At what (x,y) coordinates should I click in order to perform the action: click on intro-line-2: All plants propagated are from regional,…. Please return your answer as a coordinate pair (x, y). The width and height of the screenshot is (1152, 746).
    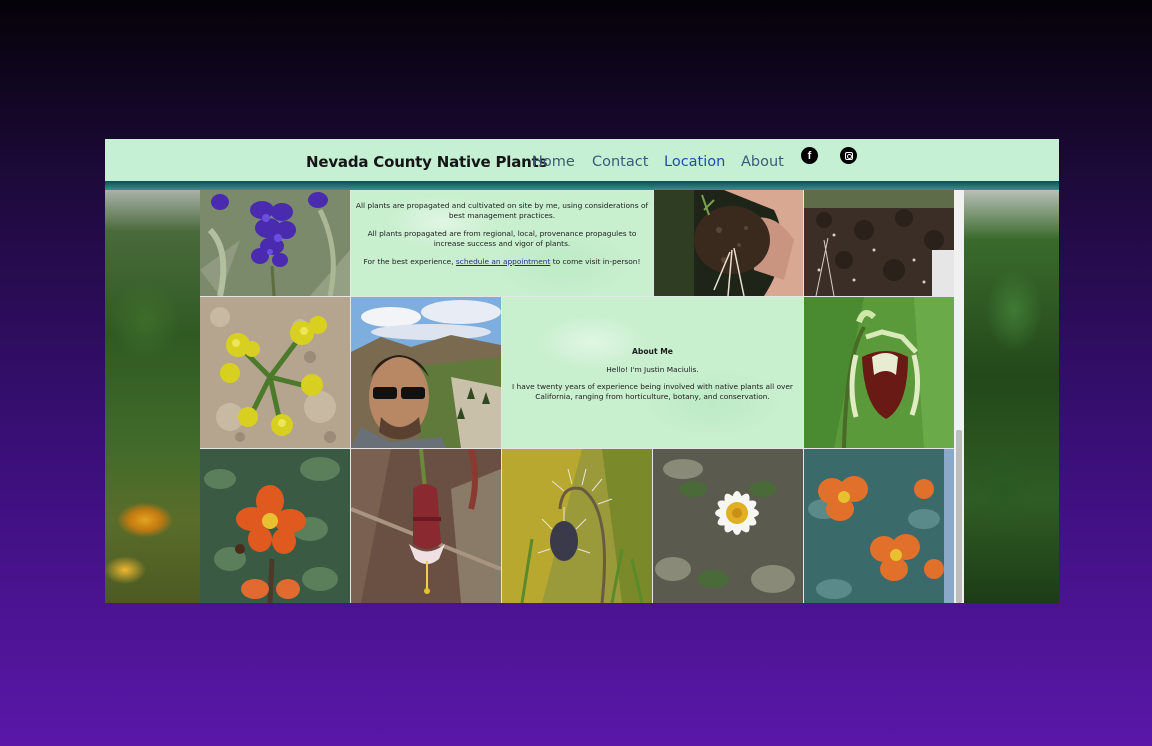
    Looking at the image, I should click on (502, 238).